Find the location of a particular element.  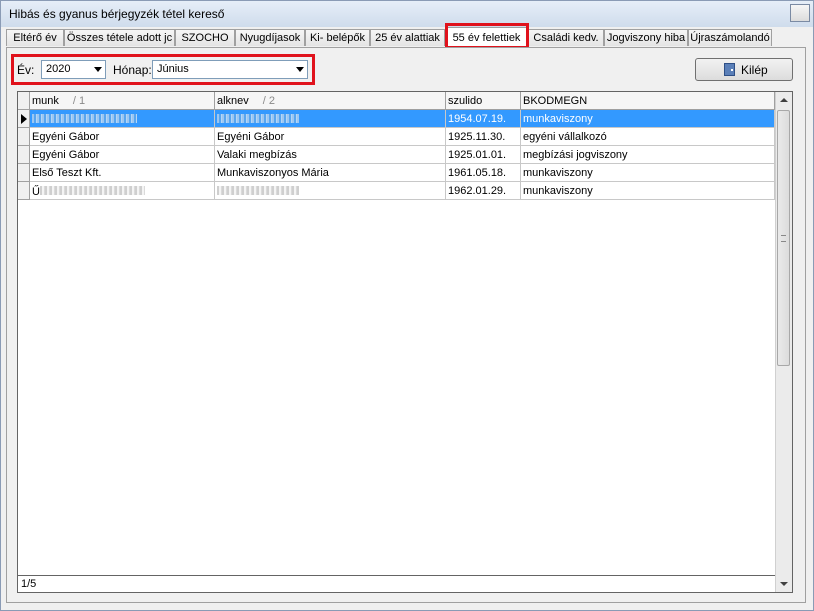

cell-munk: Ű is located at coordinates (122, 191).